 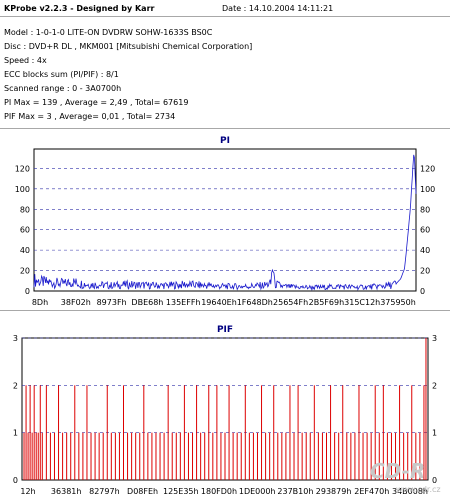 I want to click on x-tick-label: DBE68h, so click(x=147, y=302).